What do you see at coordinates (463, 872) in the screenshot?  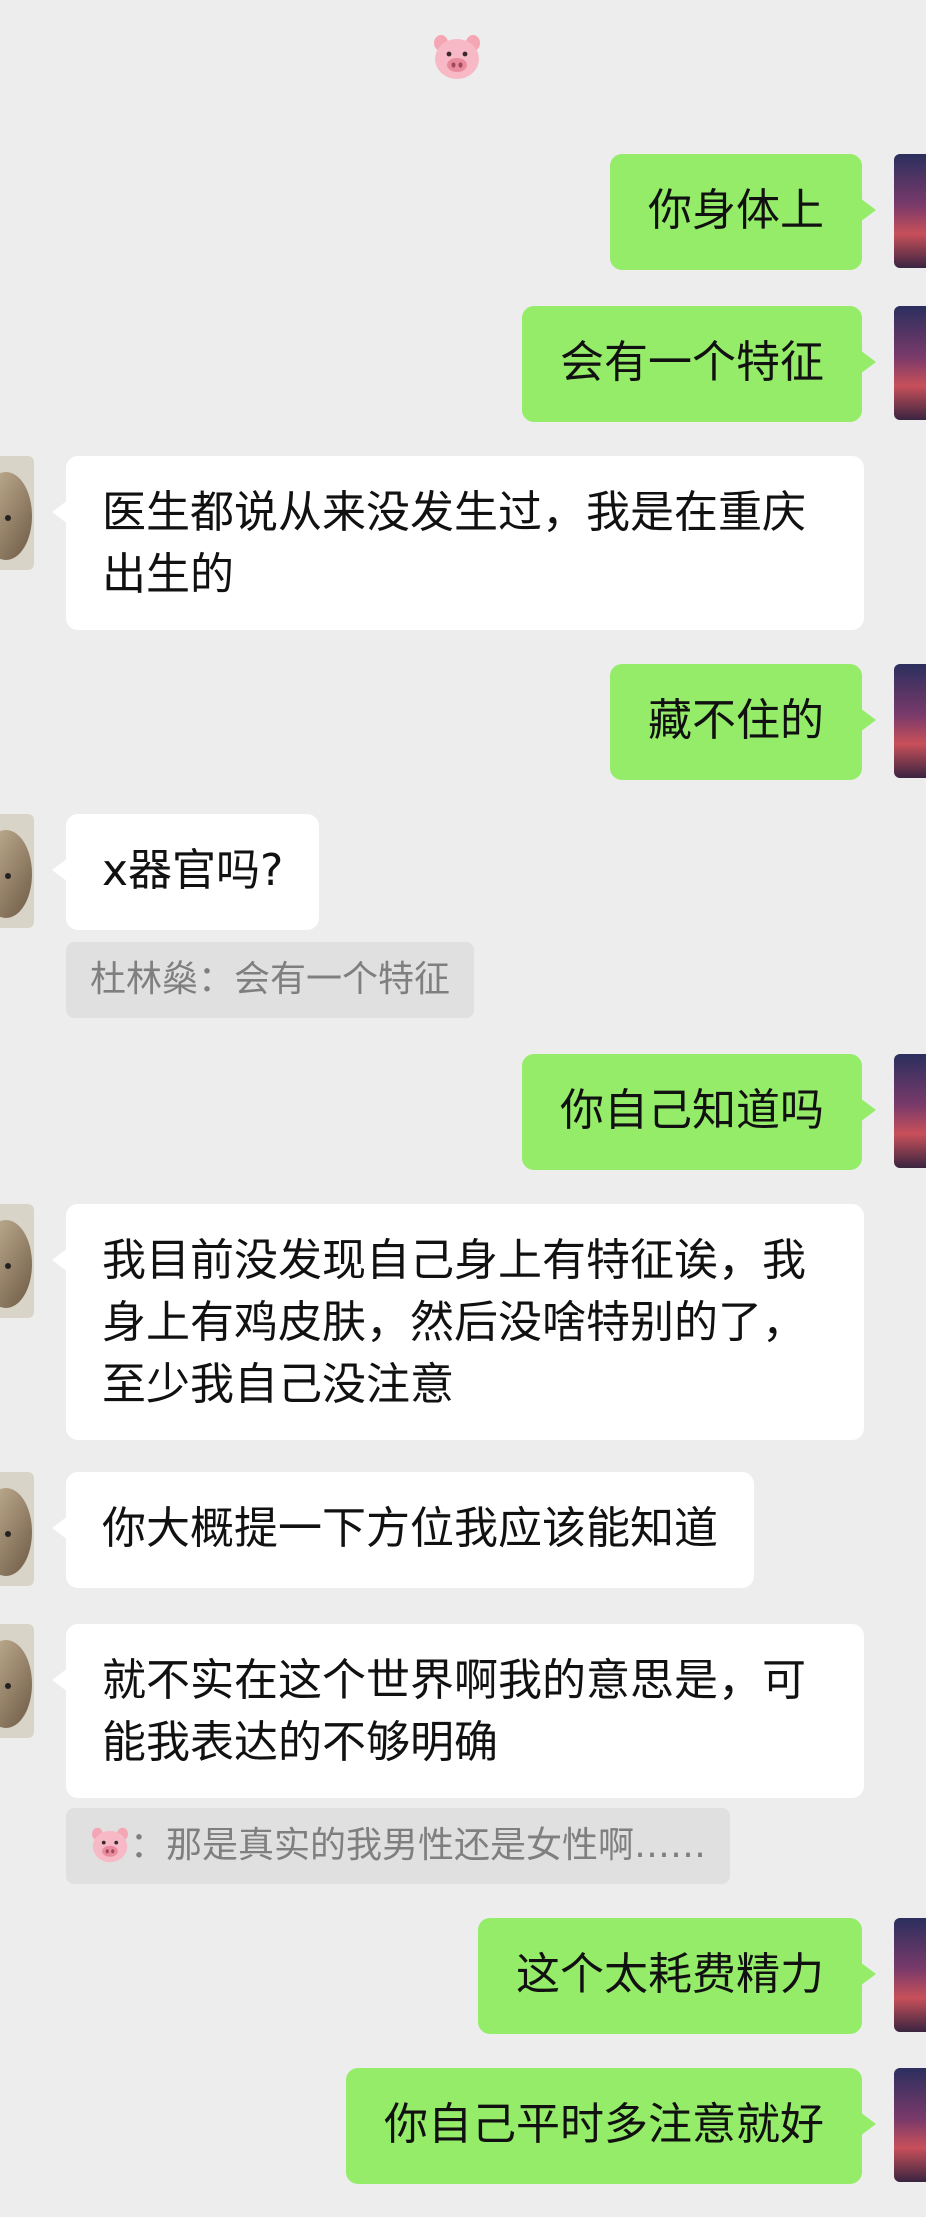 I see `message-row: x器官吗?` at bounding box center [463, 872].